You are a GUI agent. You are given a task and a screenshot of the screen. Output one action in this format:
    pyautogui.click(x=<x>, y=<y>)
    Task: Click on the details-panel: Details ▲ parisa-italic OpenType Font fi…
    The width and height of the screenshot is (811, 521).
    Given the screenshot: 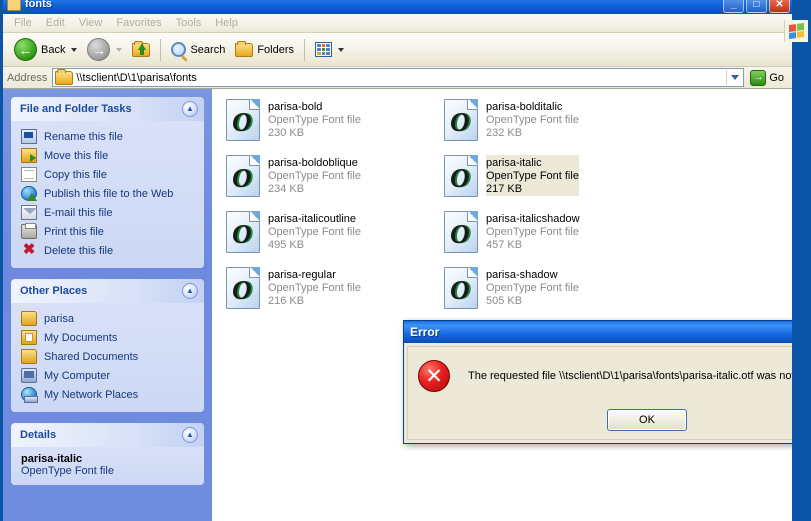 What is the action you would take?
    pyautogui.click(x=107, y=454)
    